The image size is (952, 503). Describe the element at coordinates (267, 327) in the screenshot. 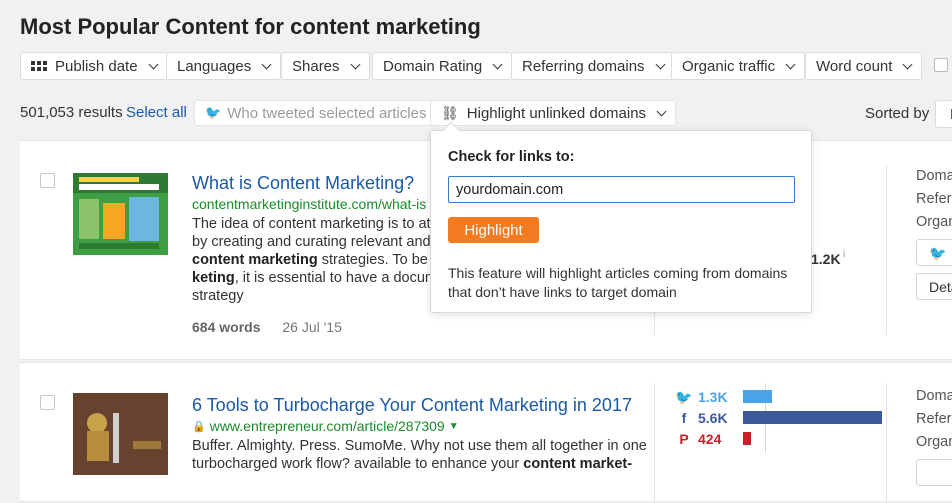

I see `article-meta: 684 words 26 Jul '15` at that location.